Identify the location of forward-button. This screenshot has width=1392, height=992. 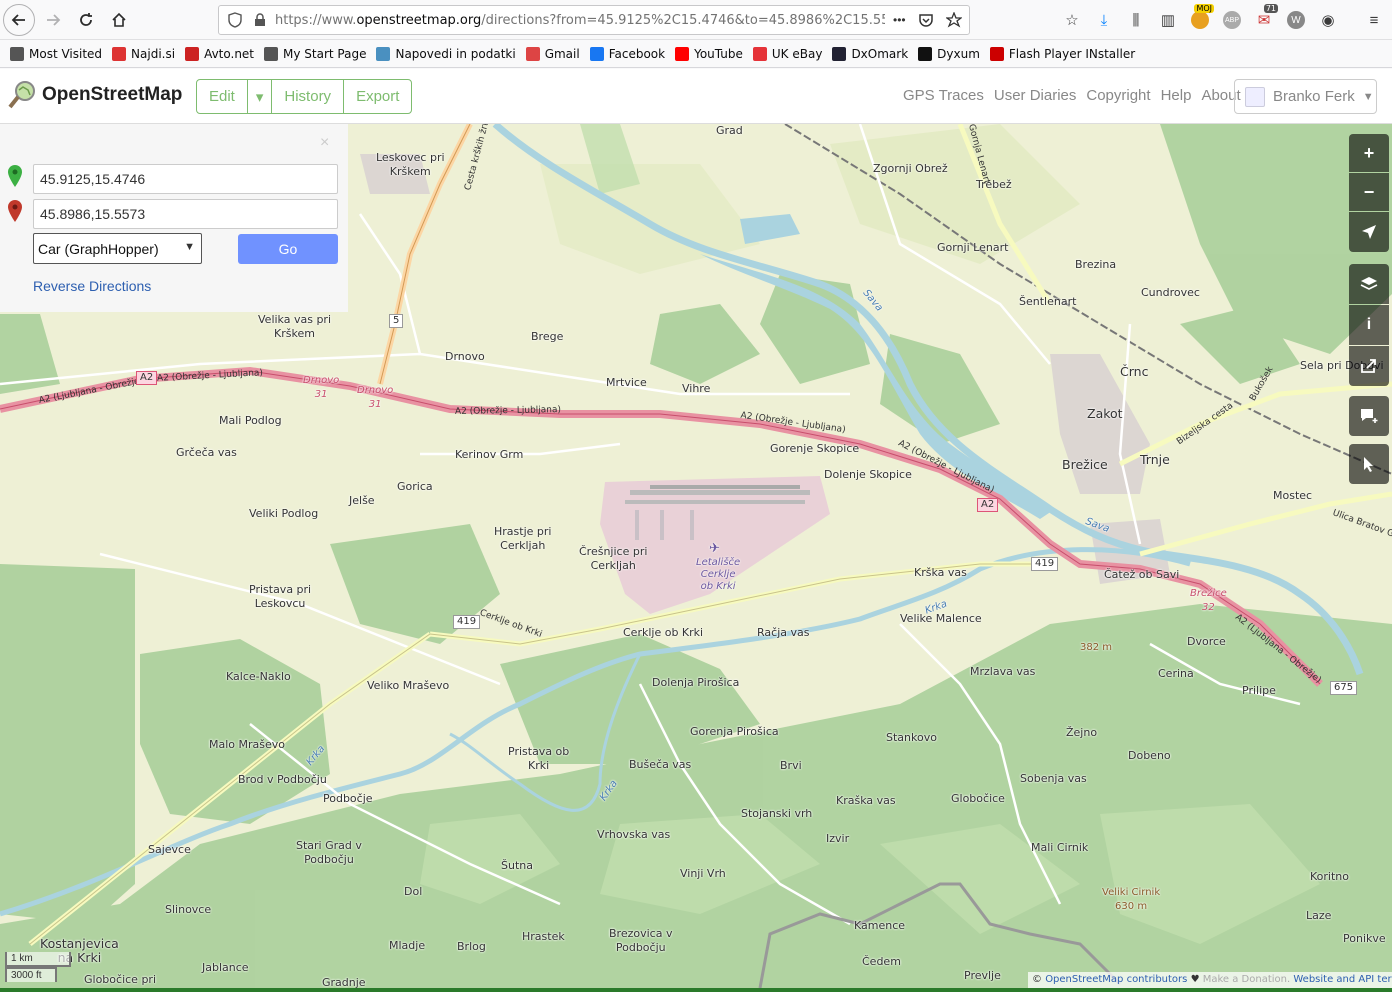
(53, 20).